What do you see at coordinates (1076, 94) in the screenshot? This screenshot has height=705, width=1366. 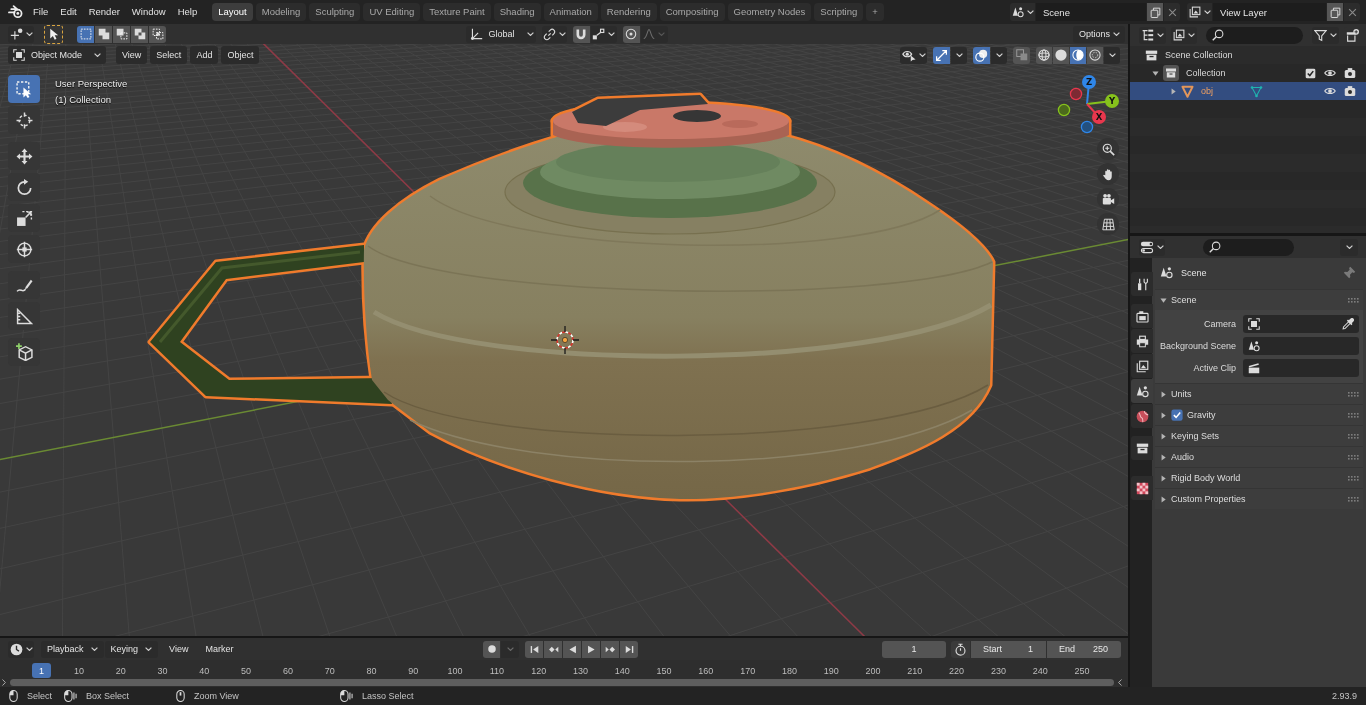 I see `negative-x-axis-handle` at bounding box center [1076, 94].